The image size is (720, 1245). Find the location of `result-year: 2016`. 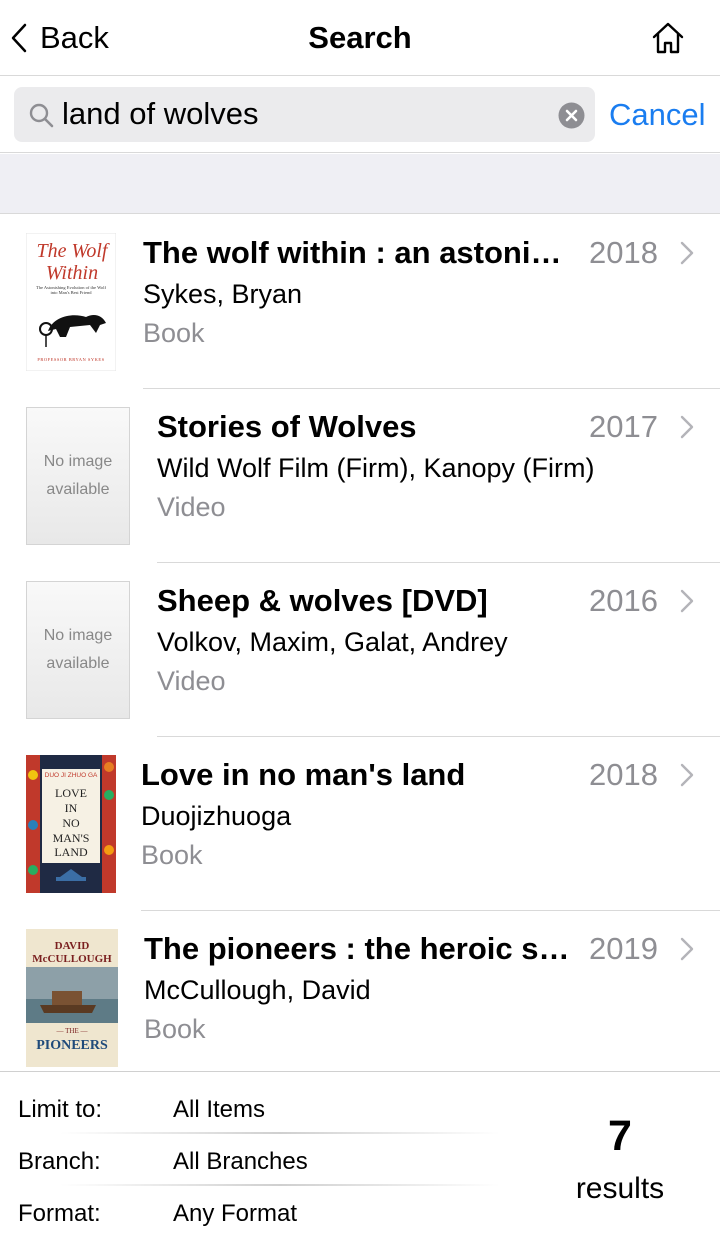

result-year: 2016 is located at coordinates (623, 600).